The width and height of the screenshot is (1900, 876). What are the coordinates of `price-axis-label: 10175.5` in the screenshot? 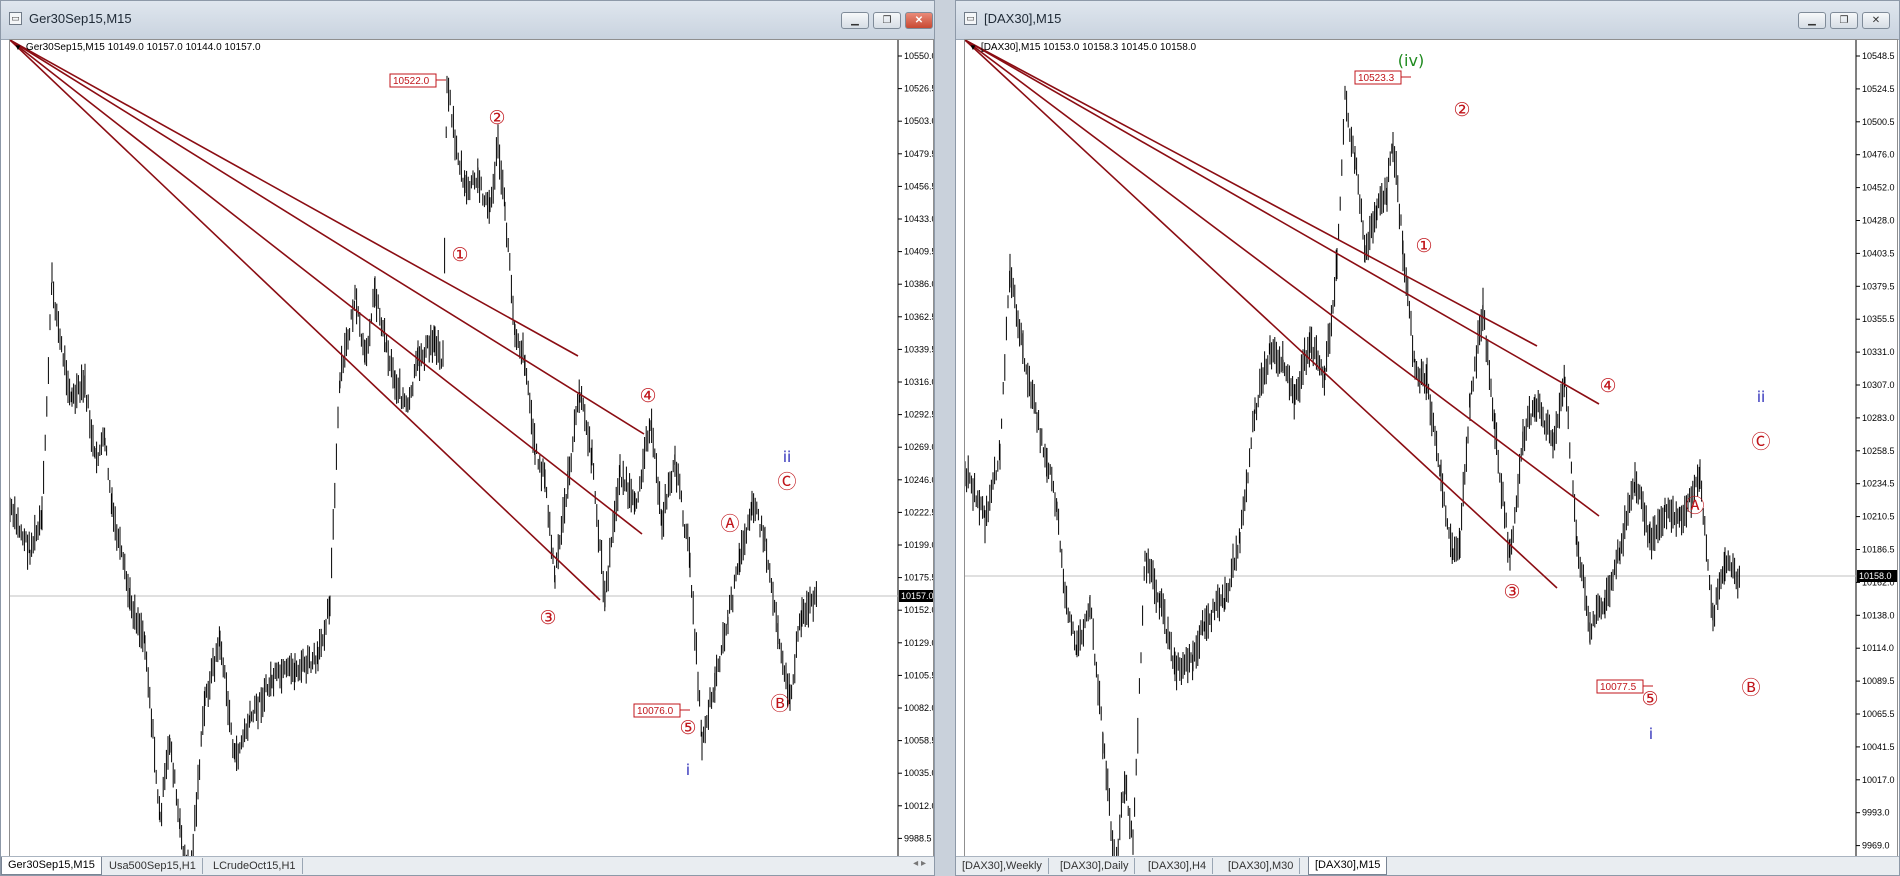 It's located at (919, 578).